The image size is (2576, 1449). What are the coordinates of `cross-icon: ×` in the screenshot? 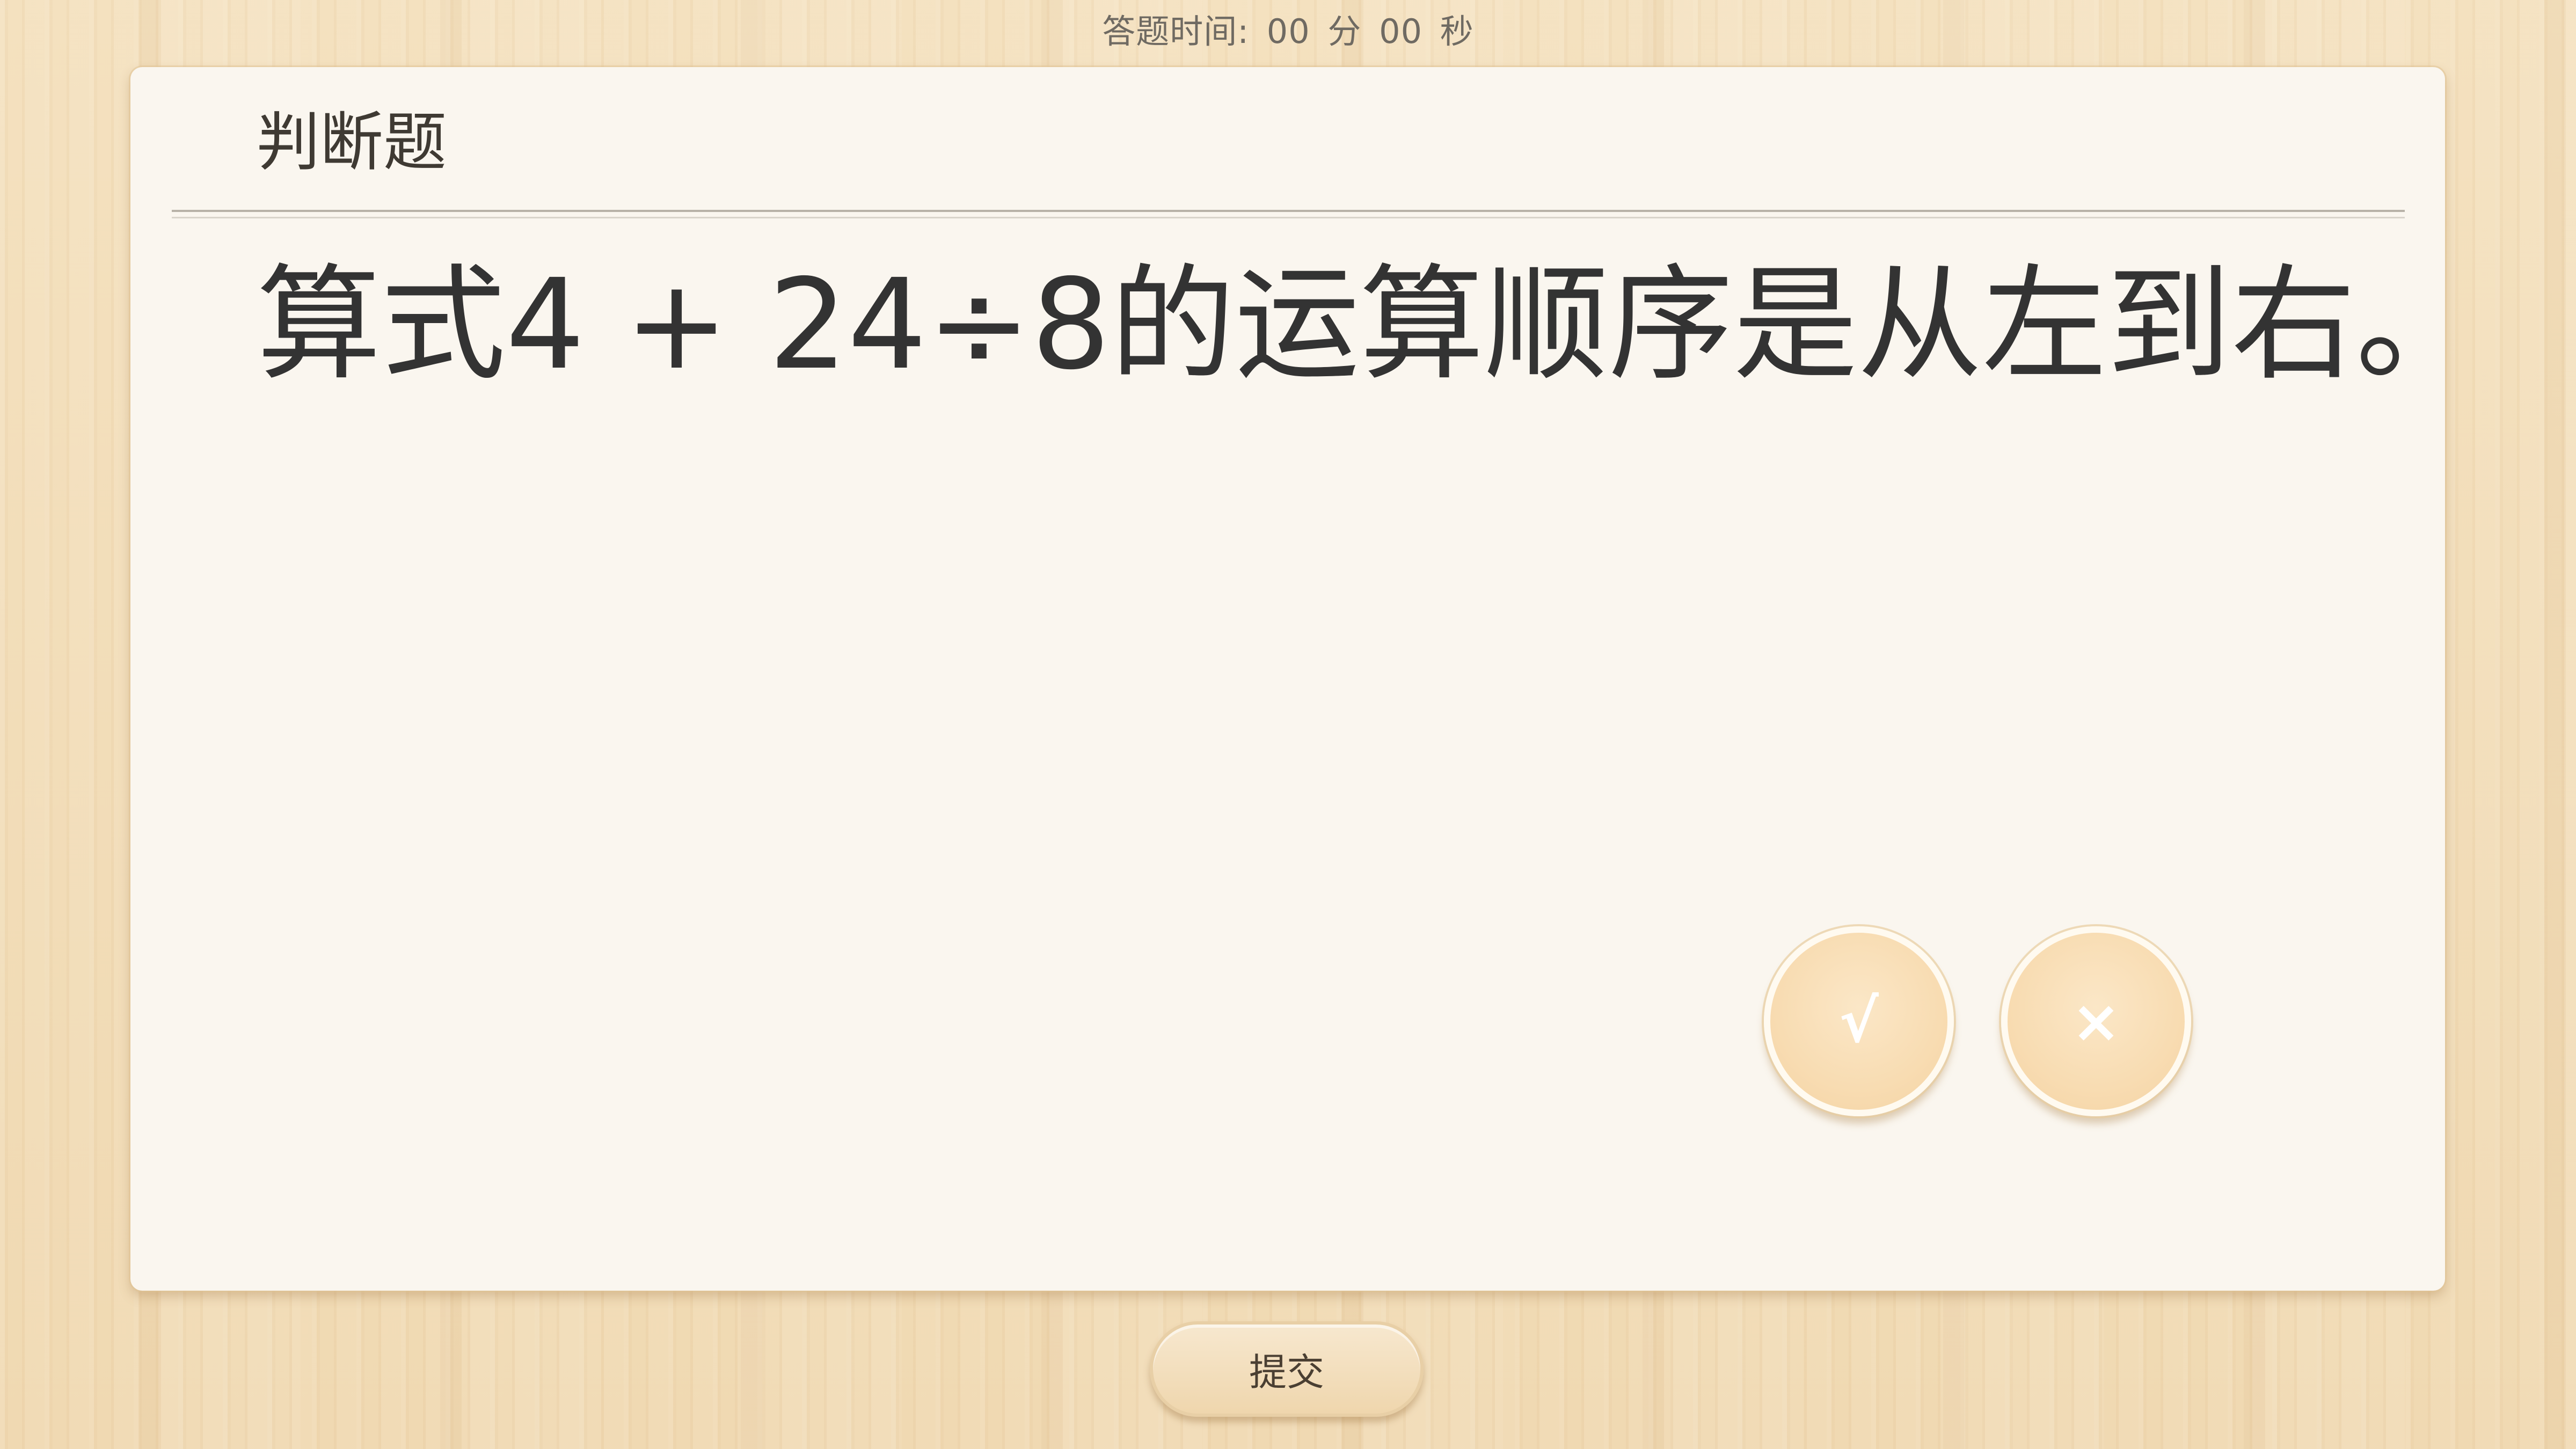 It's located at (2096, 1021).